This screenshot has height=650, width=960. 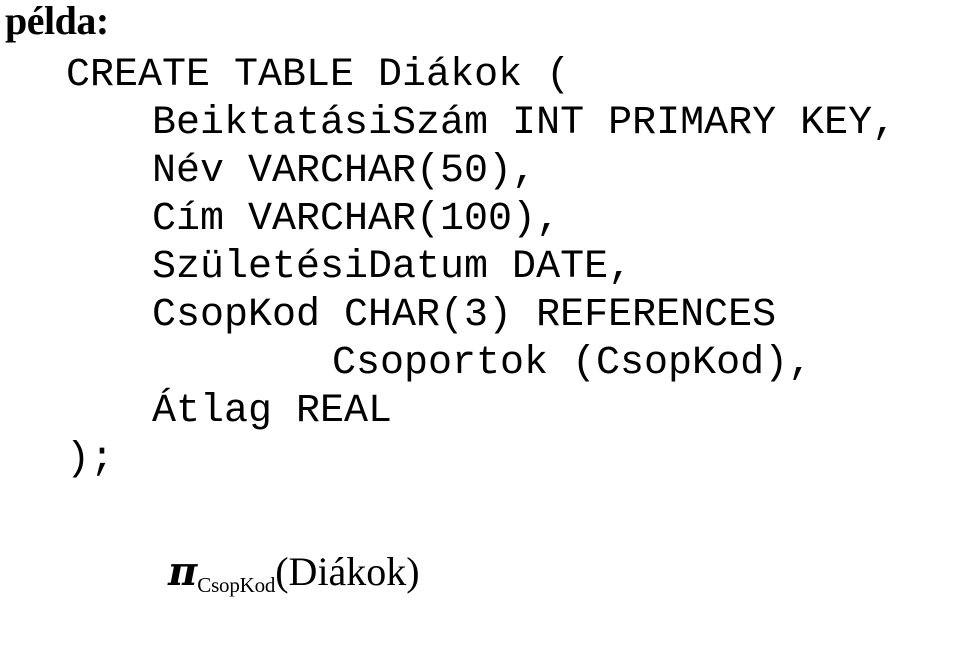 What do you see at coordinates (318, 75) in the screenshot?
I see `sql-code-line: CREATE TABLE Diákok (` at bounding box center [318, 75].